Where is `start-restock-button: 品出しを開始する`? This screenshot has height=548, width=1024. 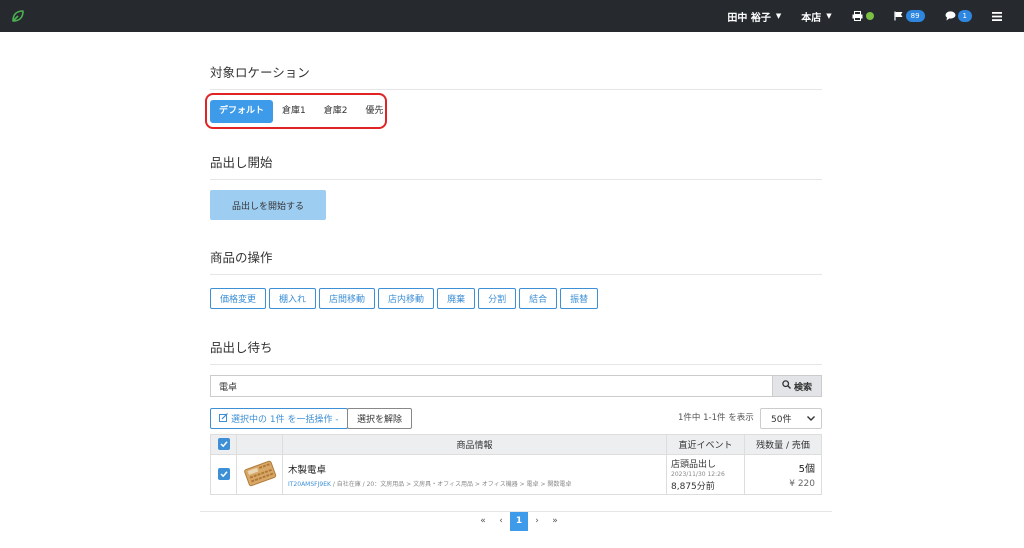 start-restock-button: 品出しを開始する is located at coordinates (268, 205).